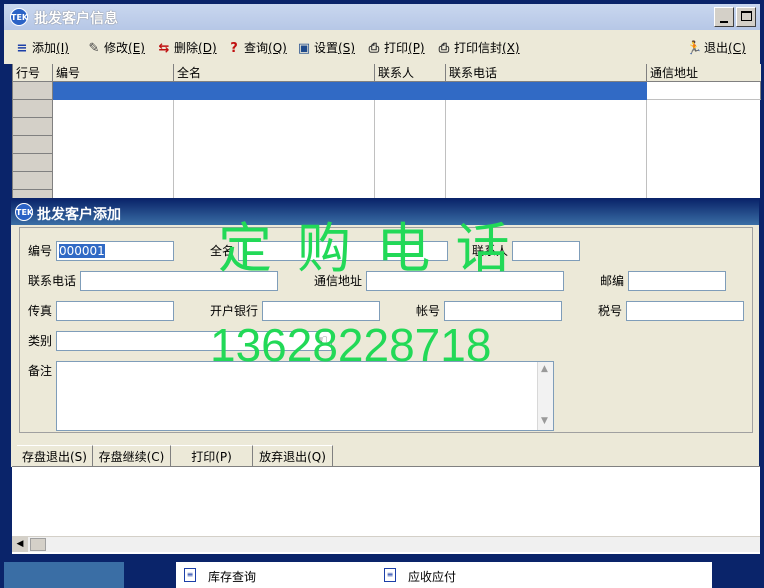 This screenshot has width=764, height=588. Describe the element at coordinates (115, 251) in the screenshot. I see `code-field: 000001` at that location.